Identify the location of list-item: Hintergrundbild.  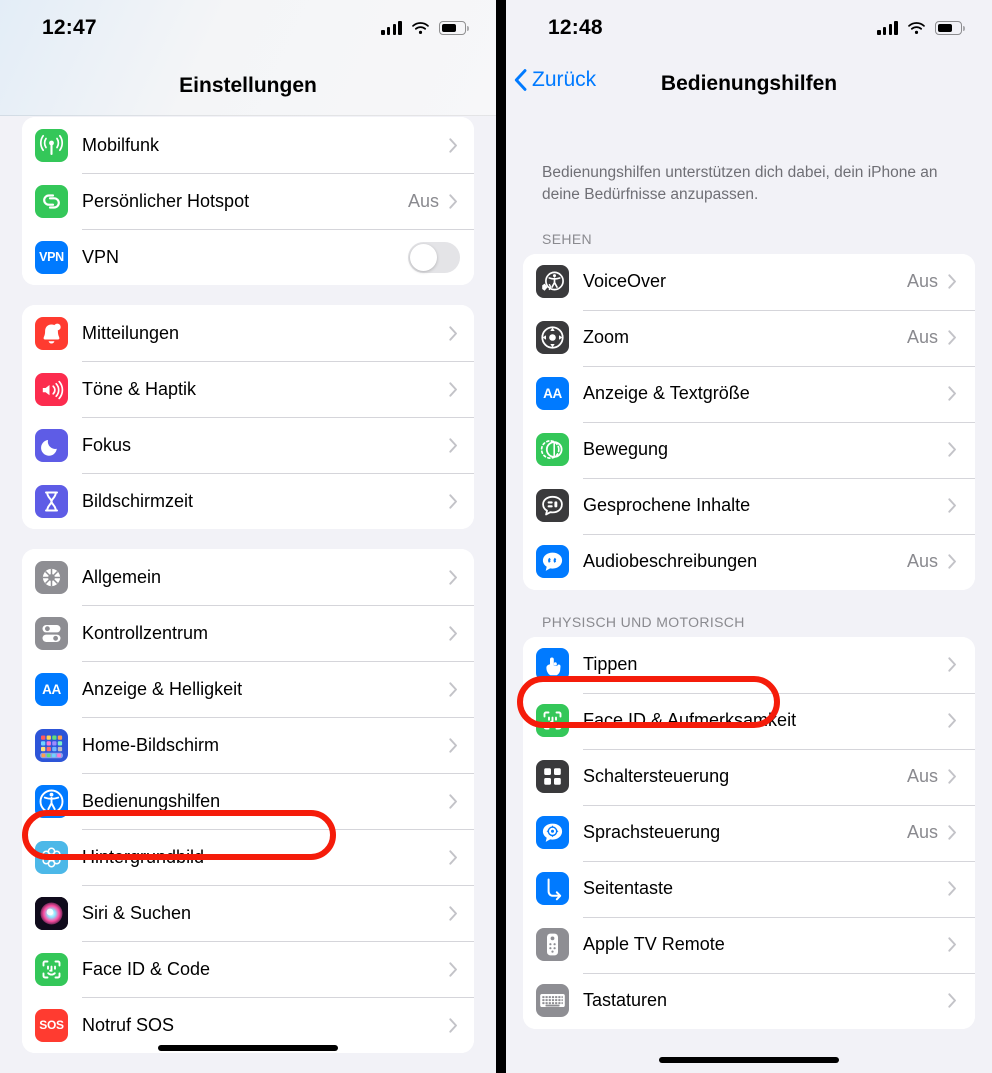
(248, 857).